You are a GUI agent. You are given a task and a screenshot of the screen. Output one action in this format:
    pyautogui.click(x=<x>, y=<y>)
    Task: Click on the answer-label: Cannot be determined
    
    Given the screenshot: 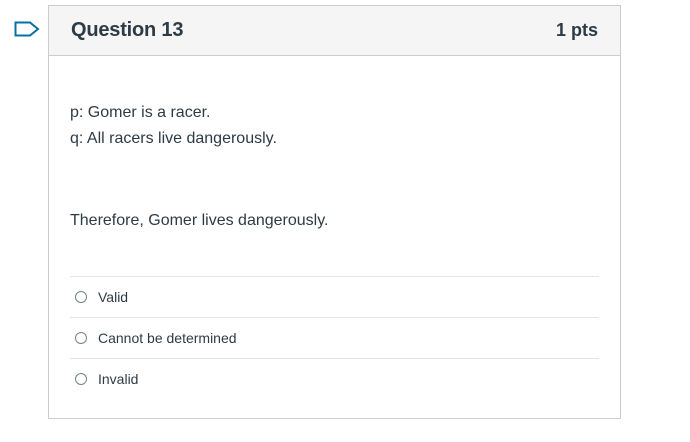 What is the action you would take?
    pyautogui.click(x=167, y=338)
    